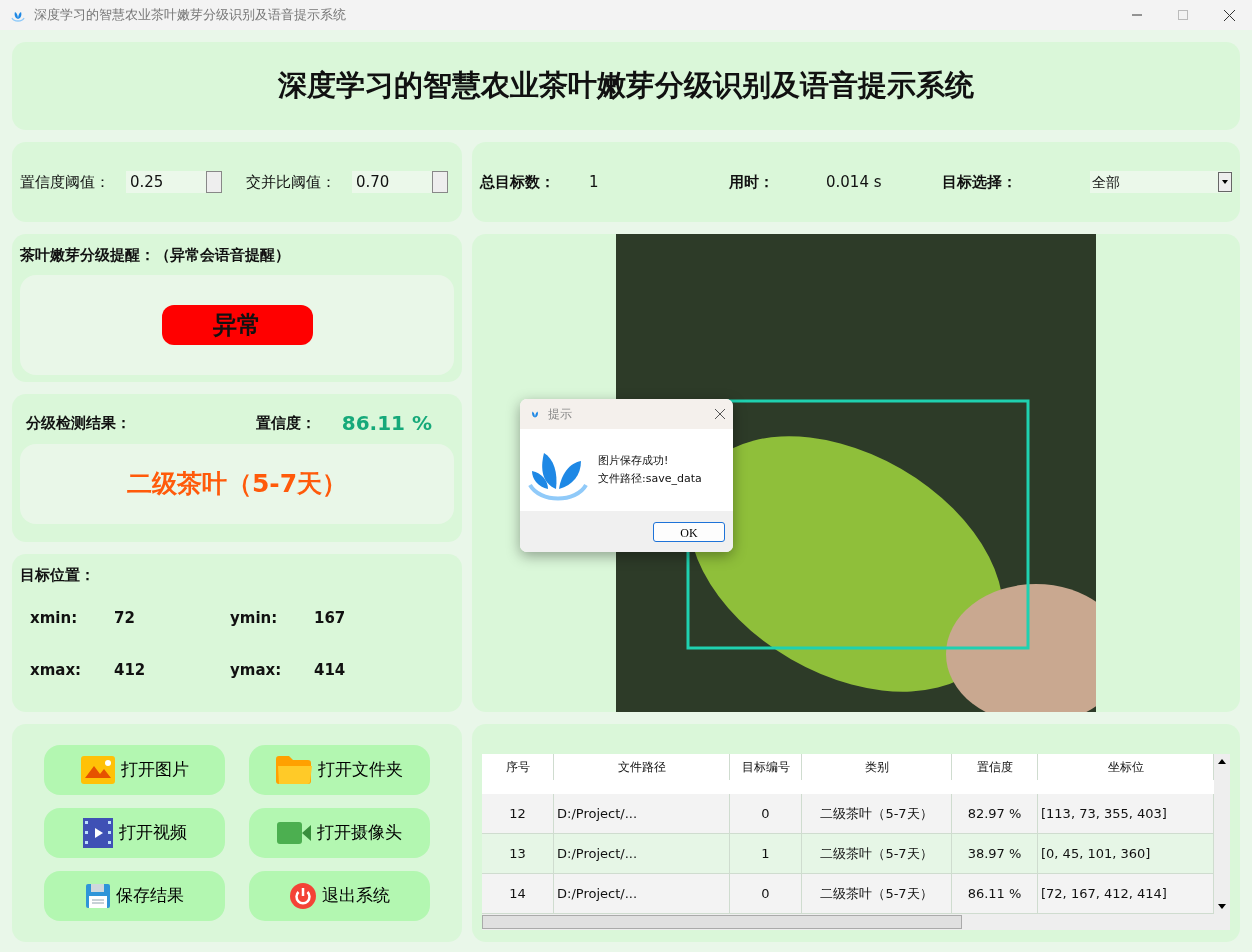 This screenshot has width=1252, height=952. What do you see at coordinates (339, 833) in the screenshot?
I see `action-button: 打开摄像头` at bounding box center [339, 833].